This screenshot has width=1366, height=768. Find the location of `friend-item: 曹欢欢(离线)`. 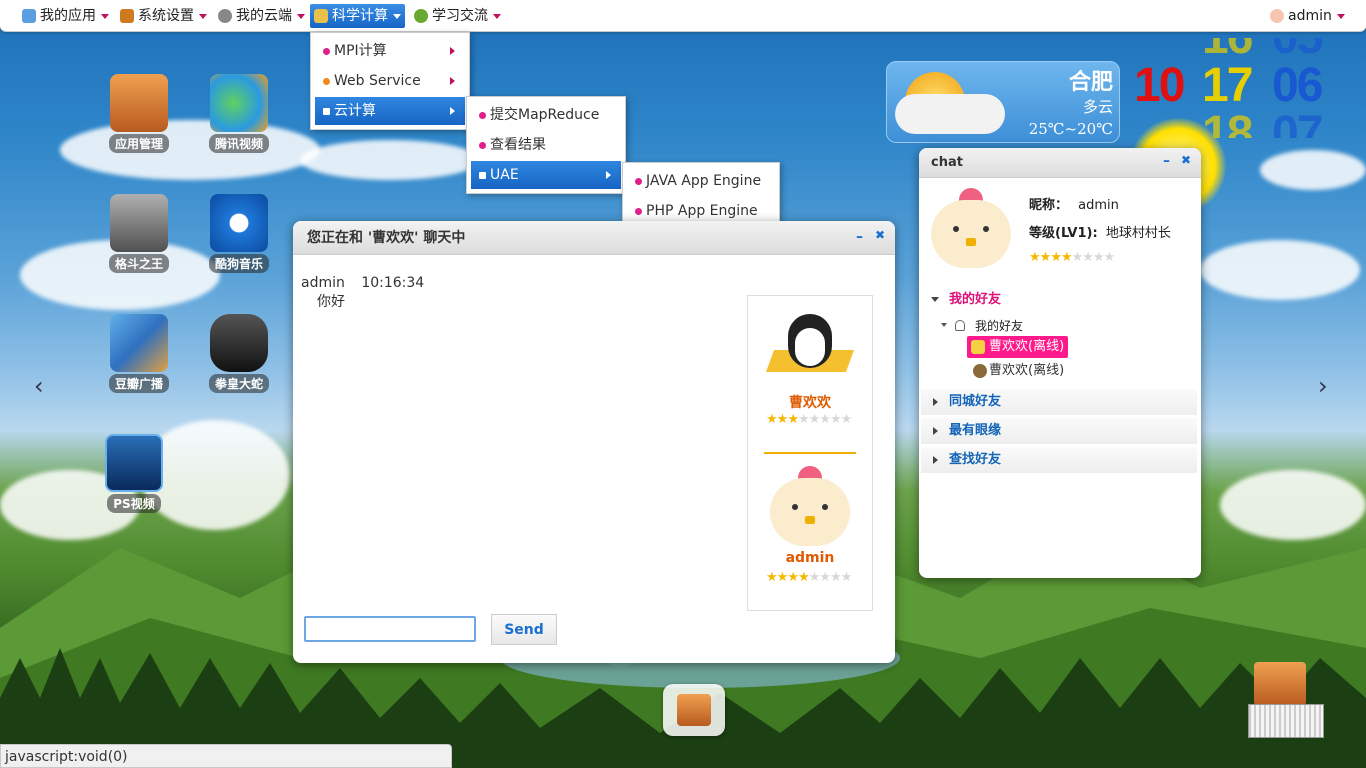

friend-item: 曹欢欢(离线) is located at coordinates (1017, 371).